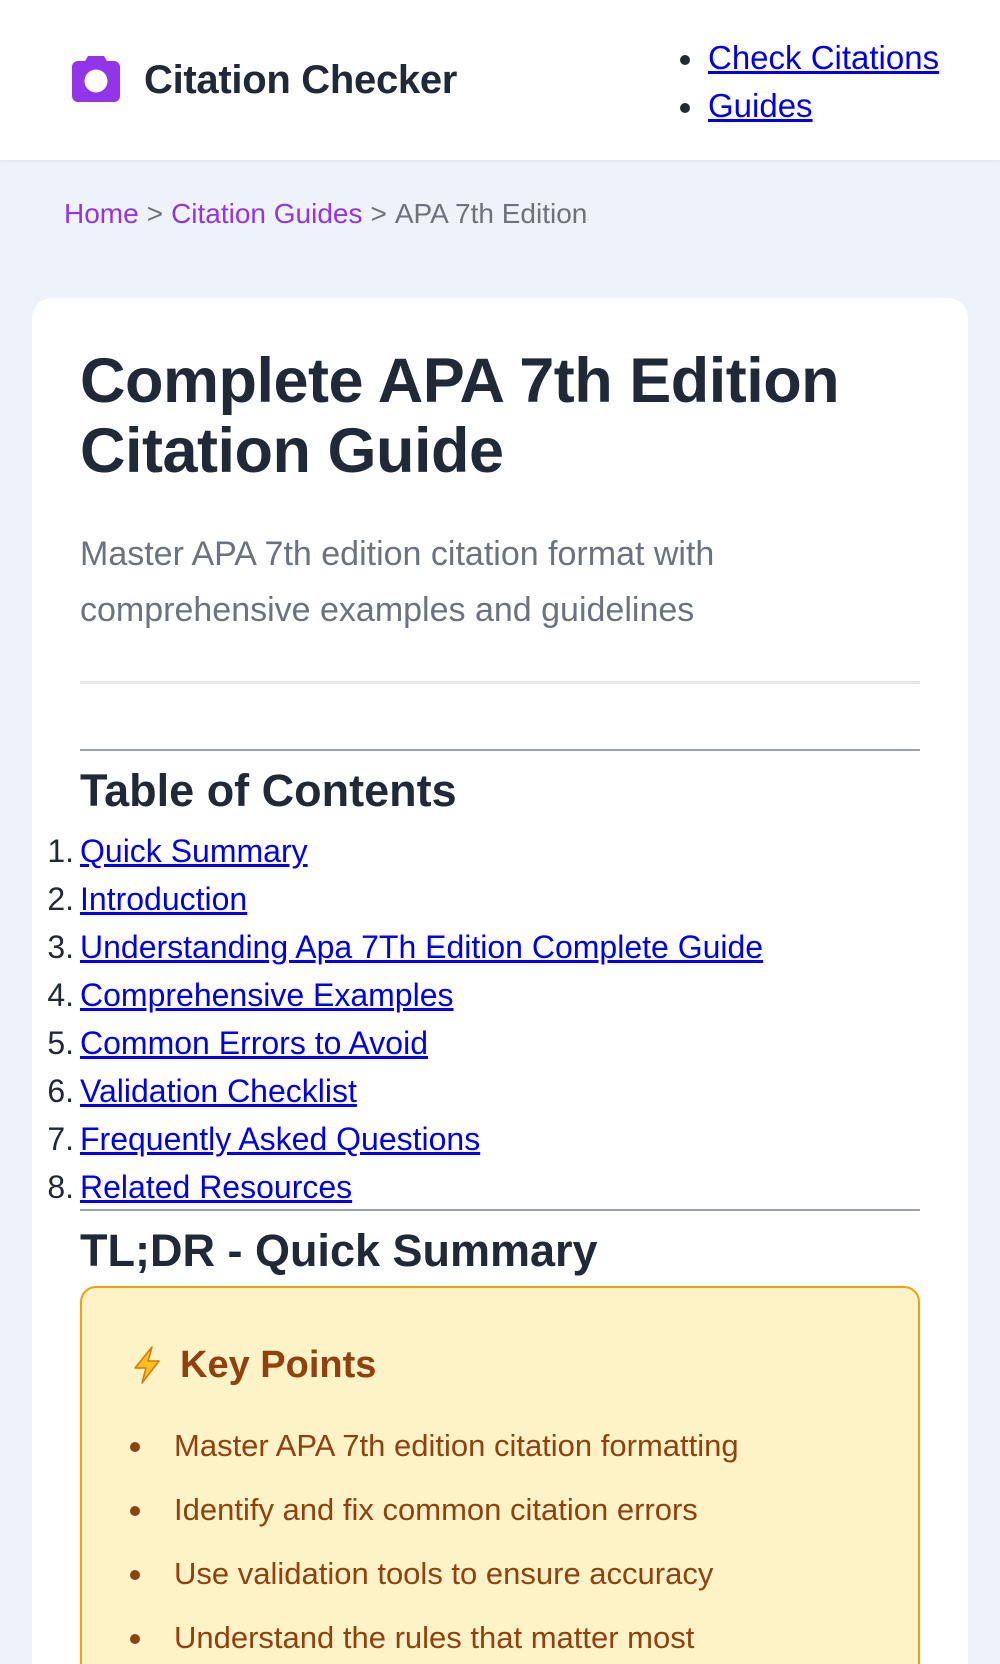 This screenshot has height=1664, width=1000. I want to click on toc-number: 2., so click(60, 899).